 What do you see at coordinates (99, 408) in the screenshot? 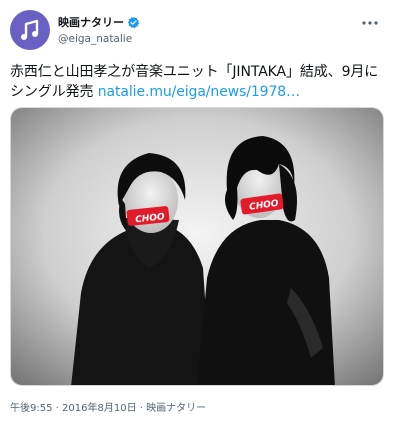
I see `tweet-date: 2016年8月10日` at bounding box center [99, 408].